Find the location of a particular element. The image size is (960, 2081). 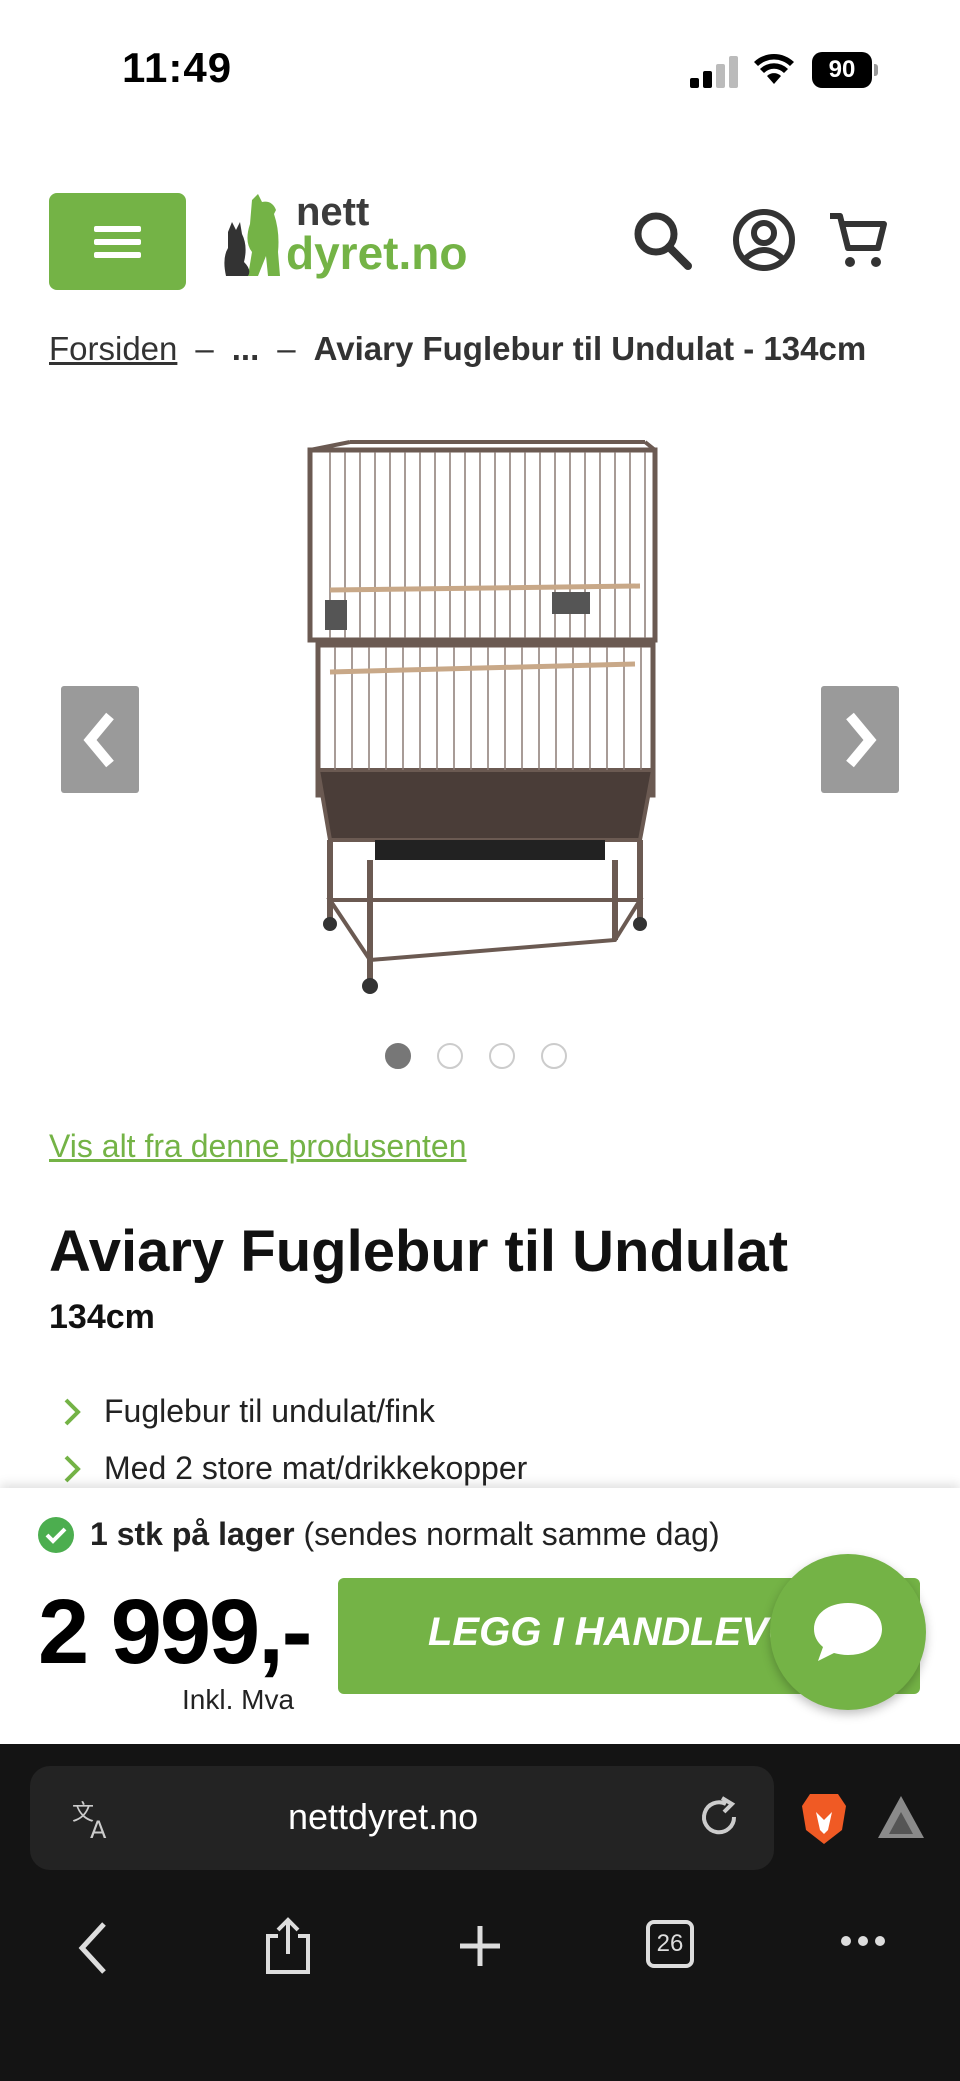

back-icon is located at coordinates (94, 1948).